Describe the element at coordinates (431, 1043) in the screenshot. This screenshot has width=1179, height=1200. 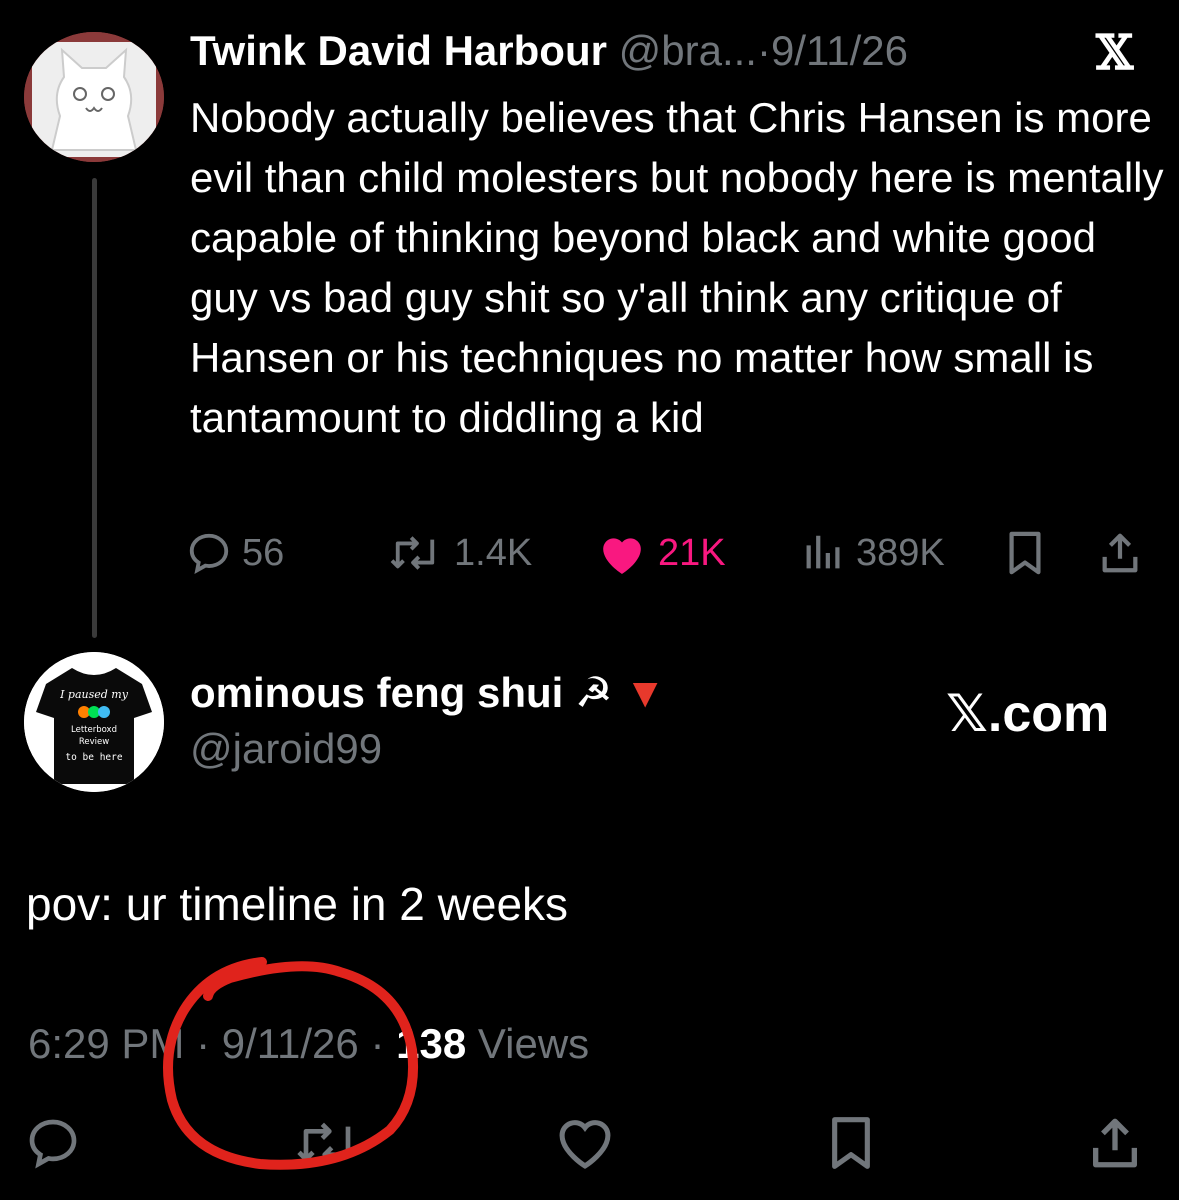
I see `views-count: 138` at that location.